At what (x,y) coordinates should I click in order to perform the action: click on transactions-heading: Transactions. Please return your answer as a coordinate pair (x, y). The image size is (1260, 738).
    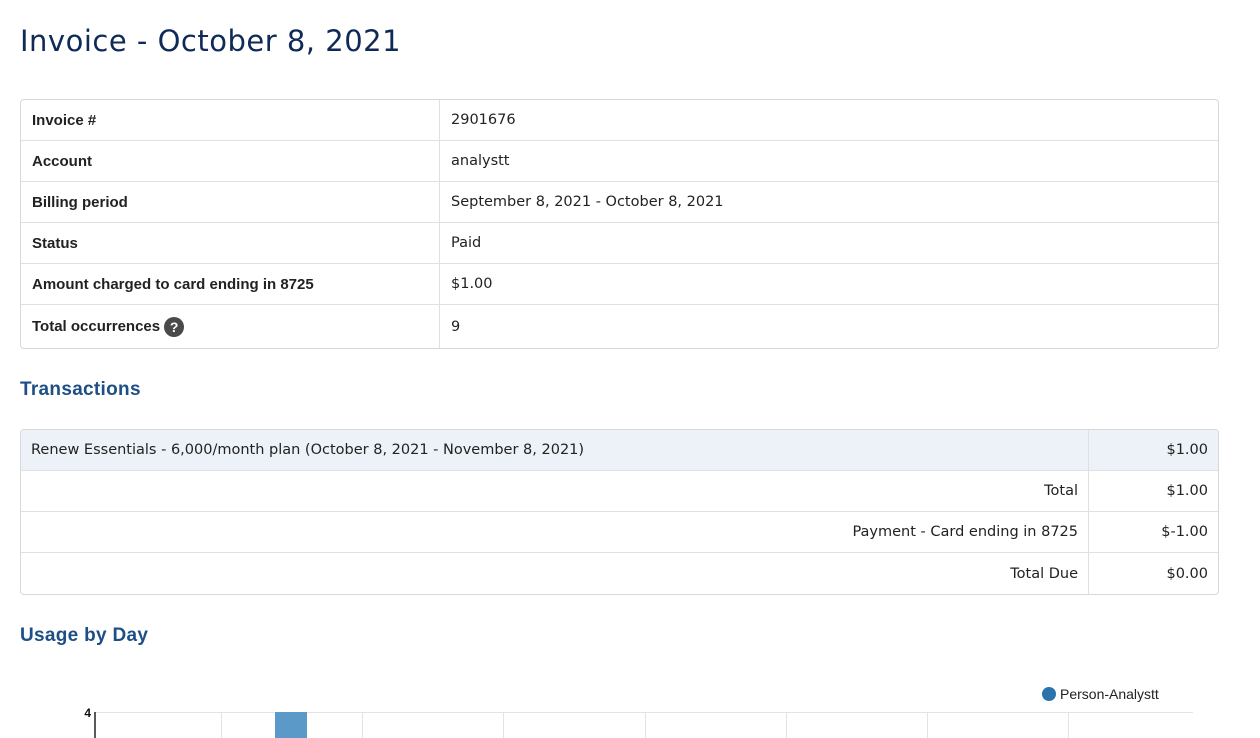
    Looking at the image, I should click on (80, 389).